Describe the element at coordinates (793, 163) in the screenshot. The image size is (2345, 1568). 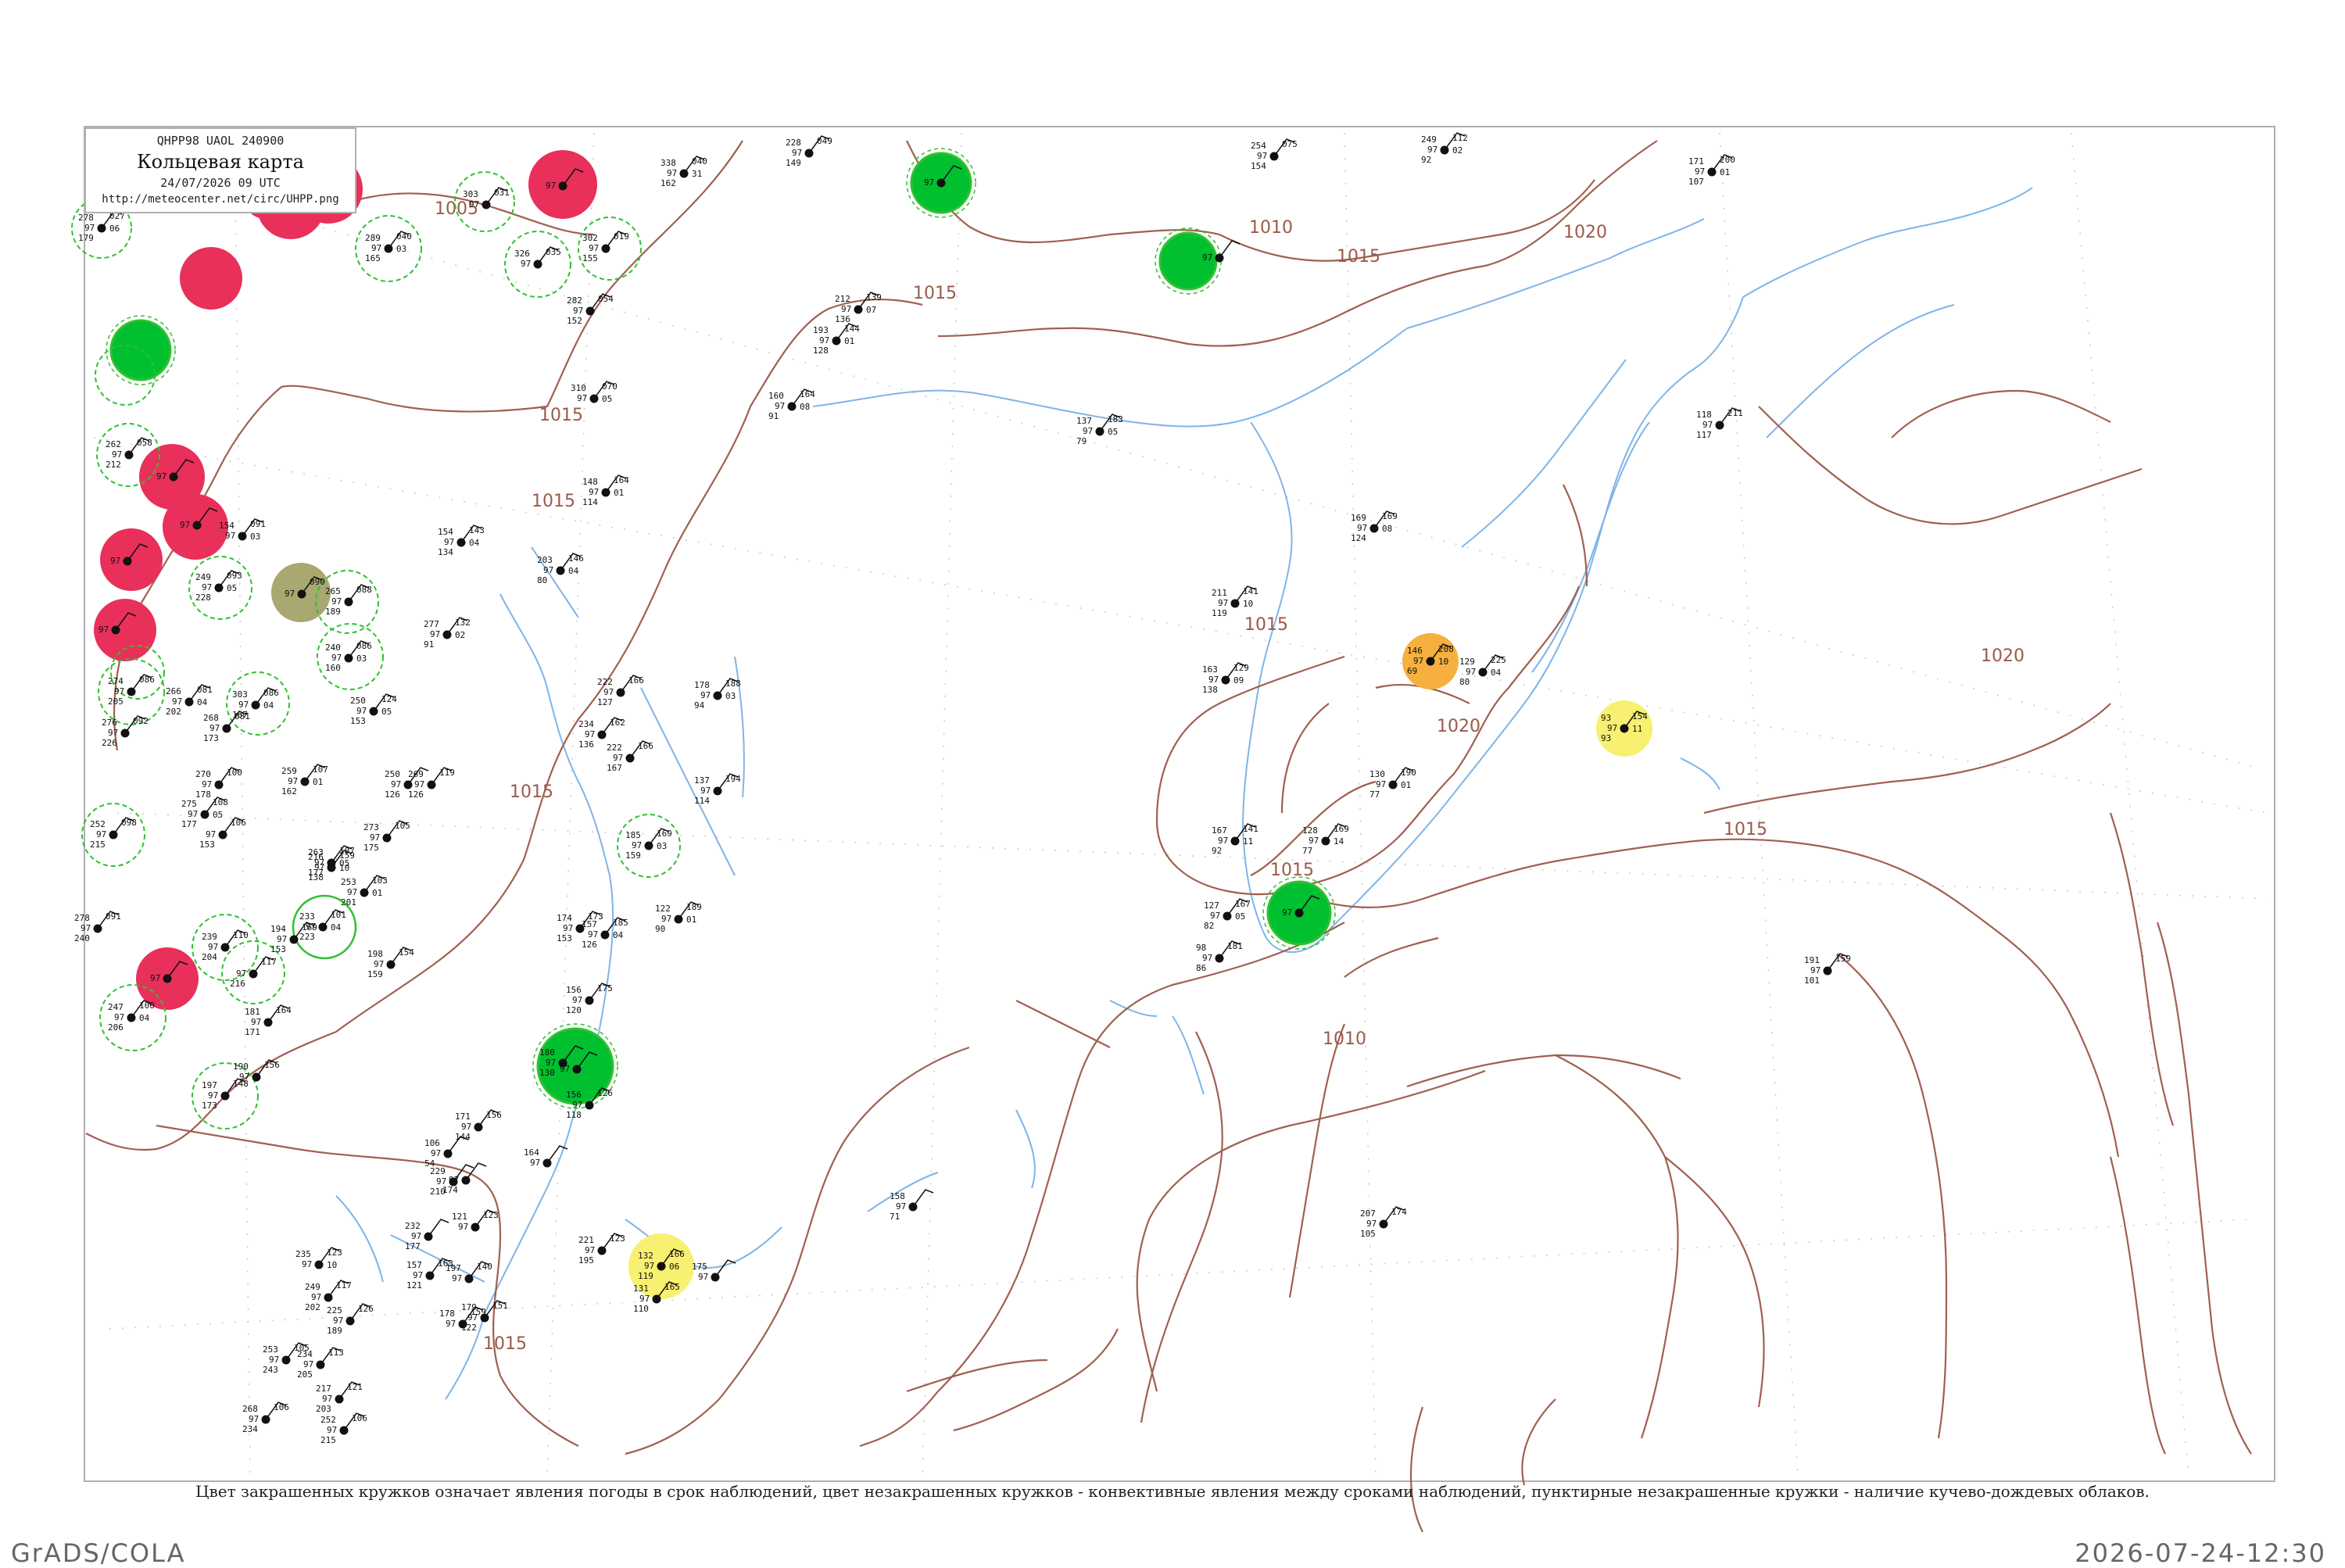
I see `dewpoint-value: 149` at that location.